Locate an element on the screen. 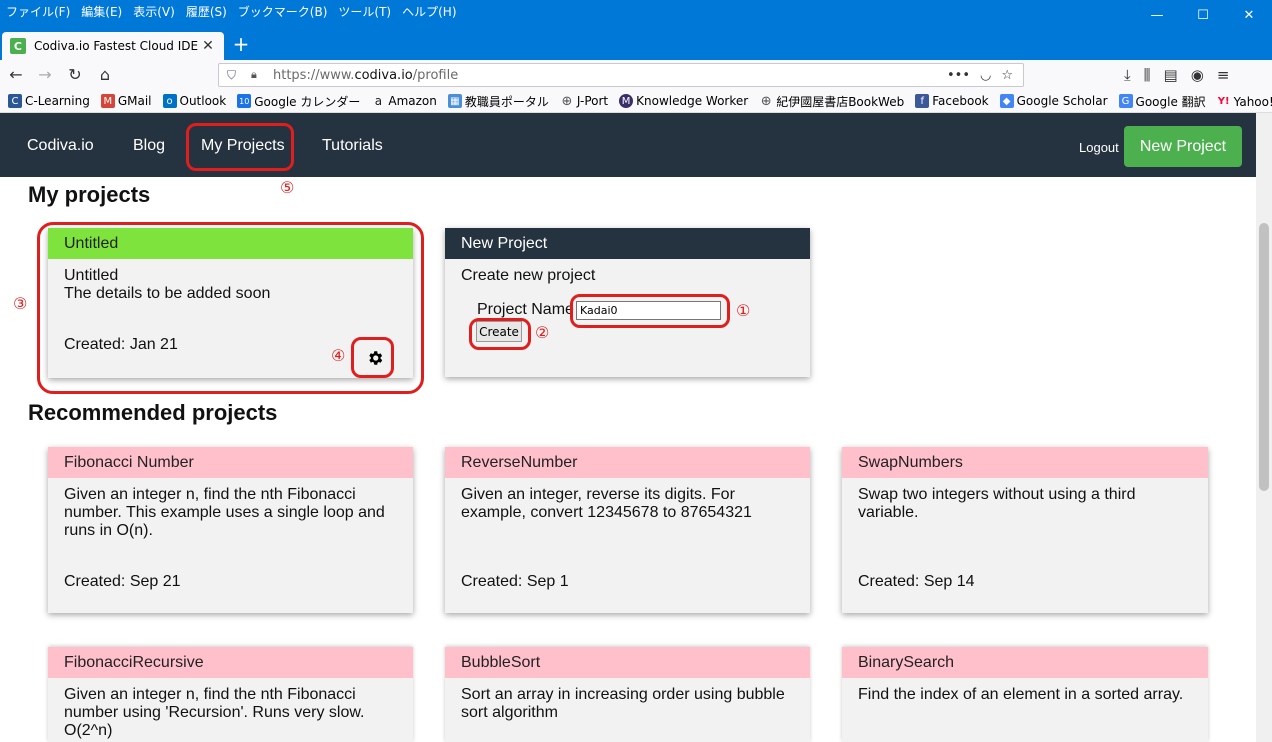 This screenshot has width=1272, height=742. annotation-number-1: ① is located at coordinates (743, 310).